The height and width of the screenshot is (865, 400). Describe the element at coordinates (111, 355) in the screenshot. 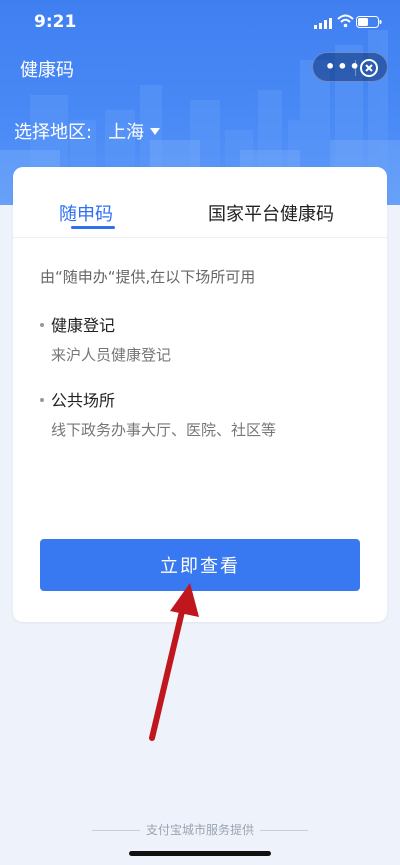

I see `item-desc-health-registration: 来沪人员健康登记` at that location.